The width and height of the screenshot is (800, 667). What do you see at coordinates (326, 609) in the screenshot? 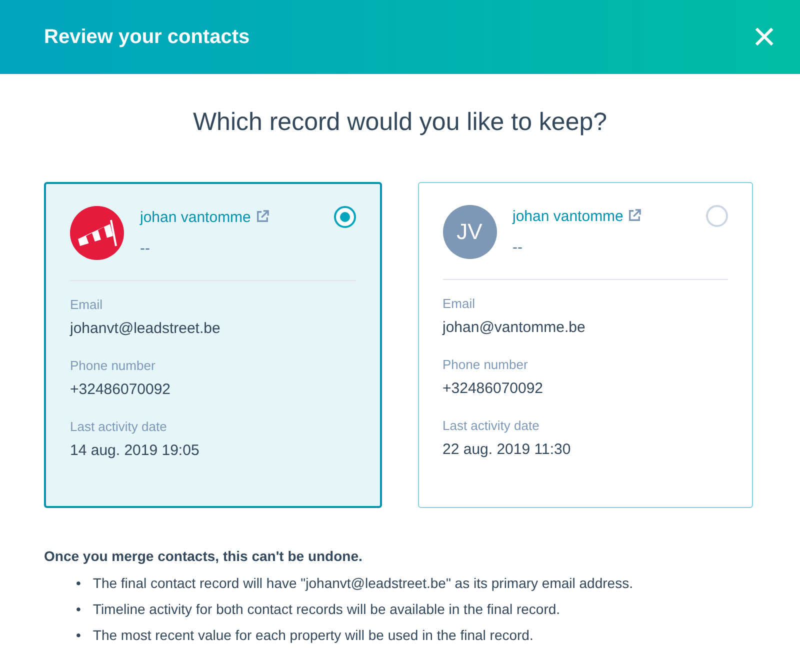
I see `warning-item: Timeline activity for both contact records will be available in the final record.` at bounding box center [326, 609].